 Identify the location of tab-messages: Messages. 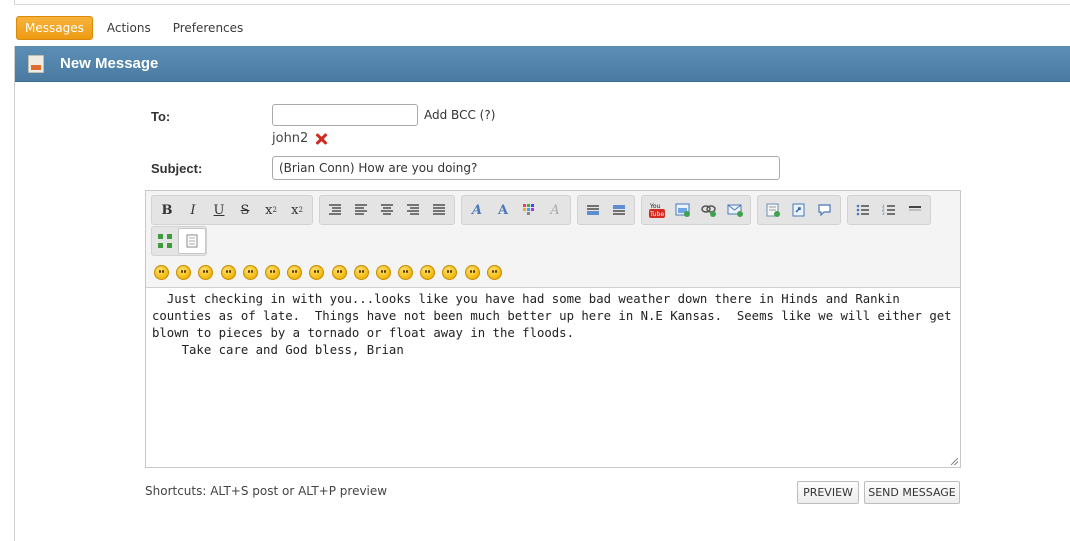
(54, 28).